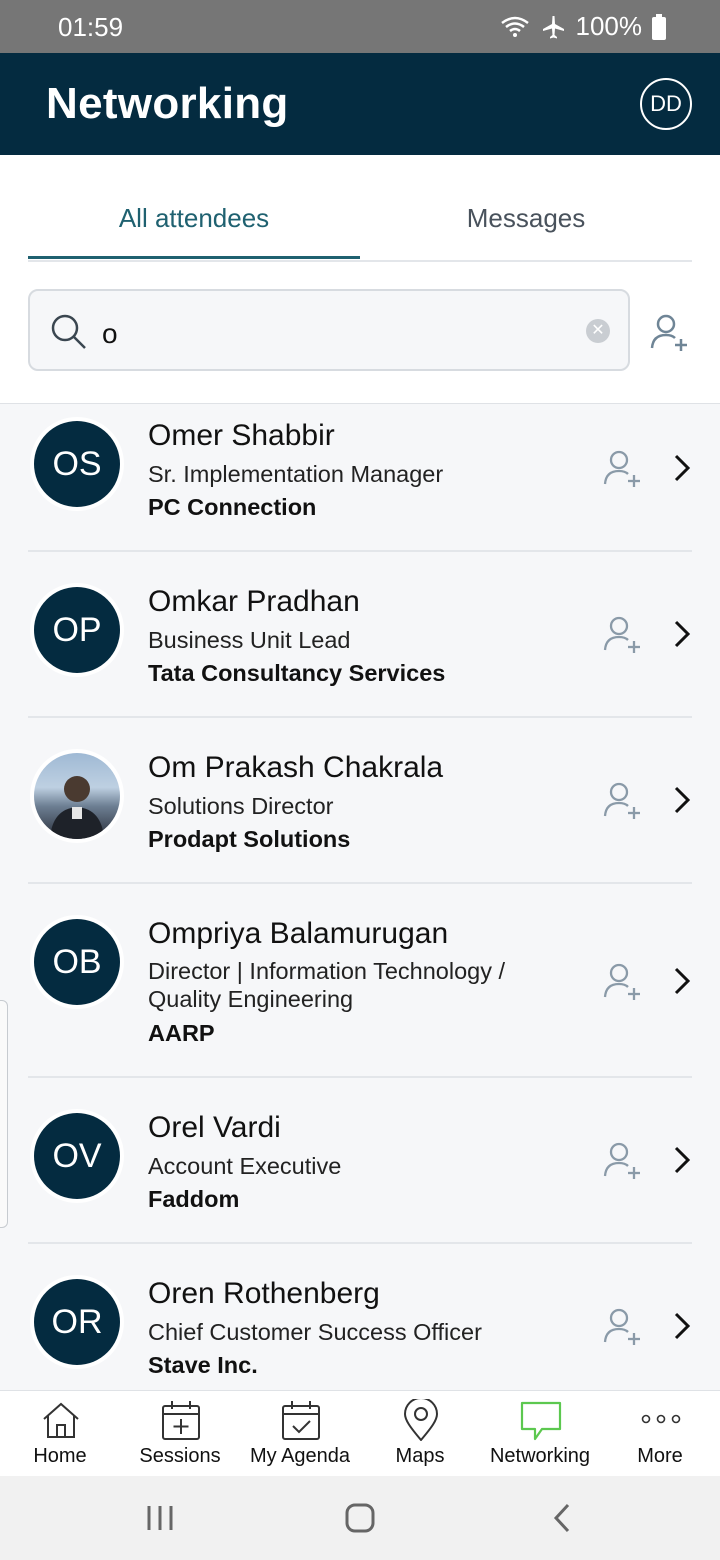 Image resolution: width=720 pixels, height=1560 pixels. Describe the element at coordinates (297, 673) in the screenshot. I see `attendee-company: Tata Consultancy Services` at that location.